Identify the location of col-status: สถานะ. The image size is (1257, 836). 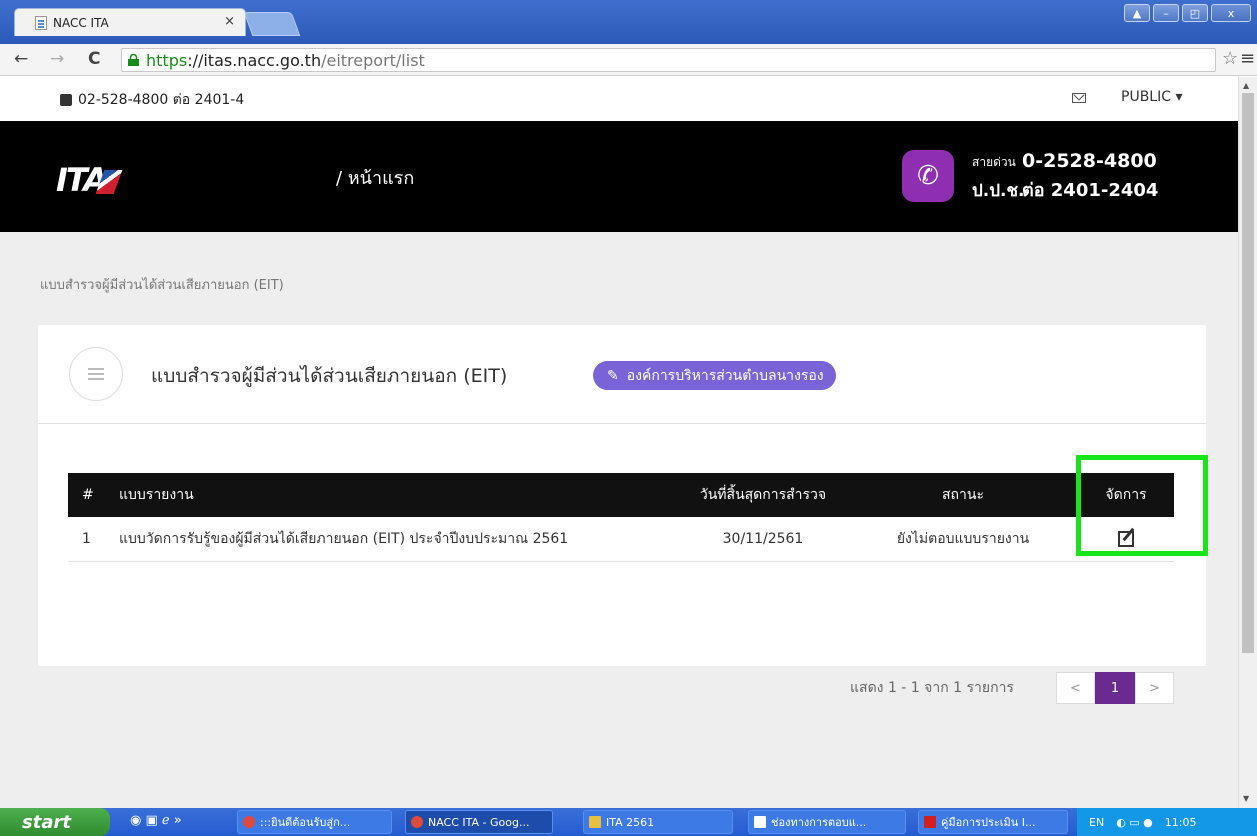
(963, 495).